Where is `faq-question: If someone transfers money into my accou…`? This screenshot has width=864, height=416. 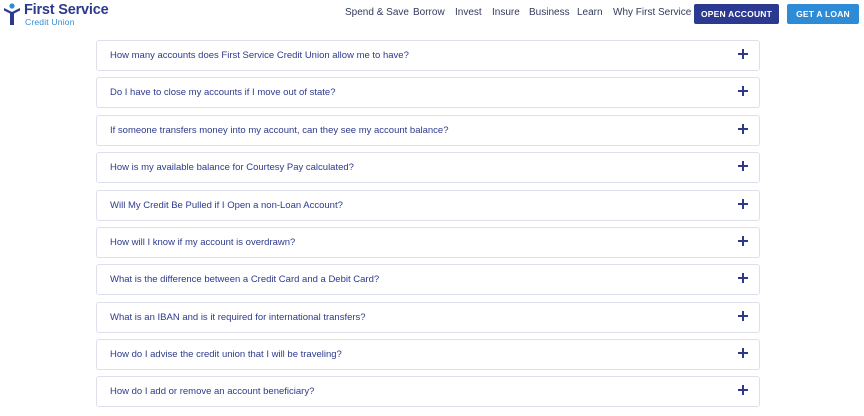
faq-question: If someone transfers money into my accou… is located at coordinates (279, 130).